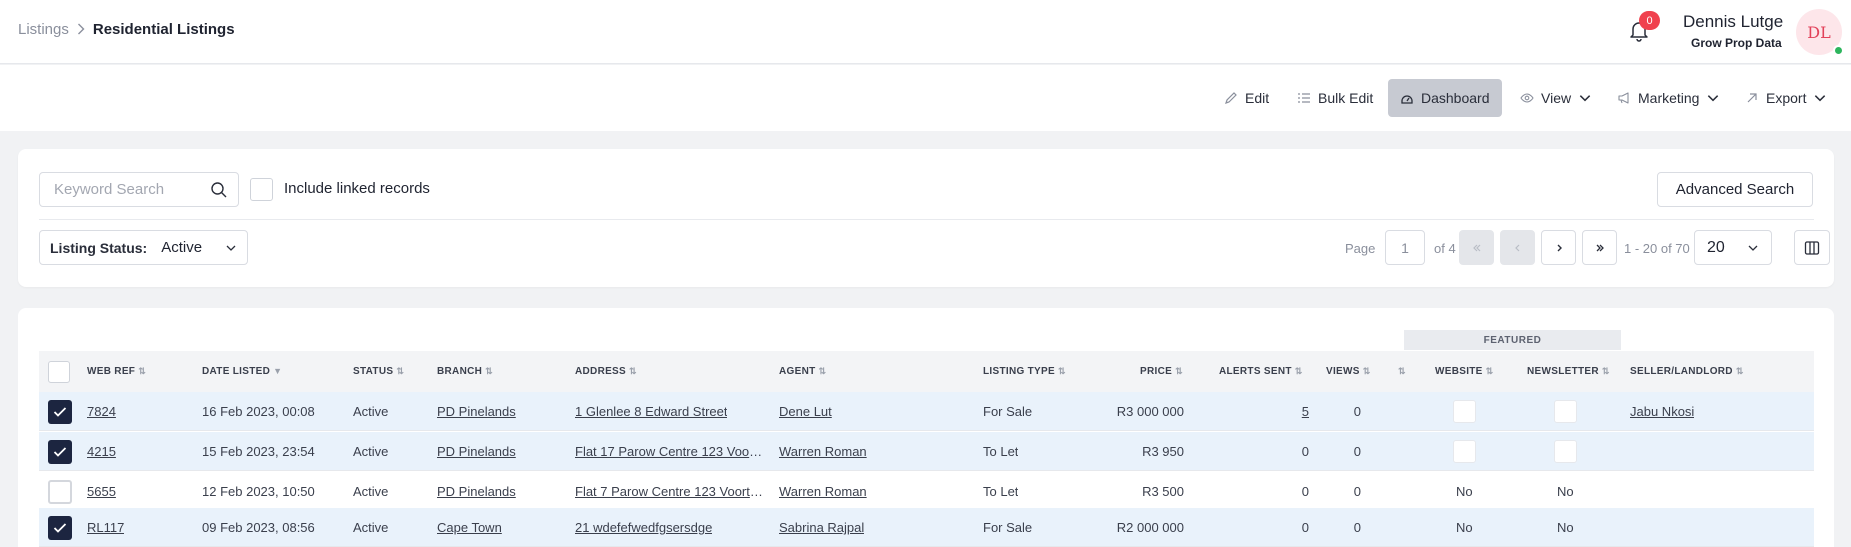  I want to click on col-alerts-sent: ALERTS SENT ⇅, so click(1261, 371).